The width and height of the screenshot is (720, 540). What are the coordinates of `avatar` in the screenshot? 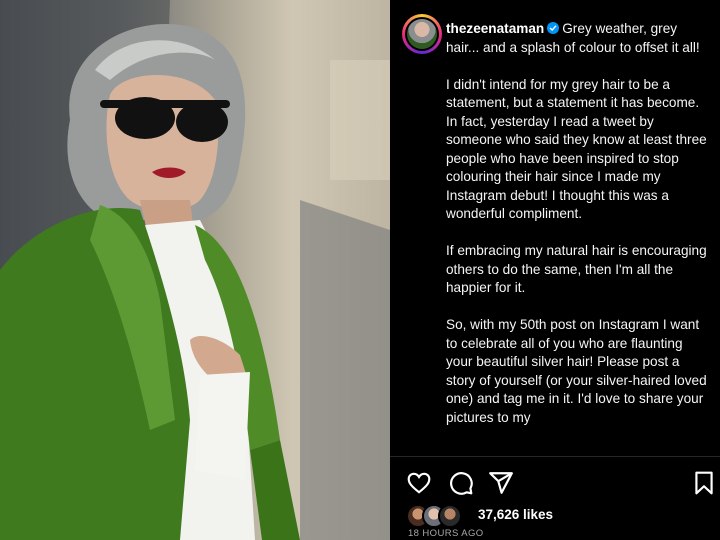 It's located at (422, 34).